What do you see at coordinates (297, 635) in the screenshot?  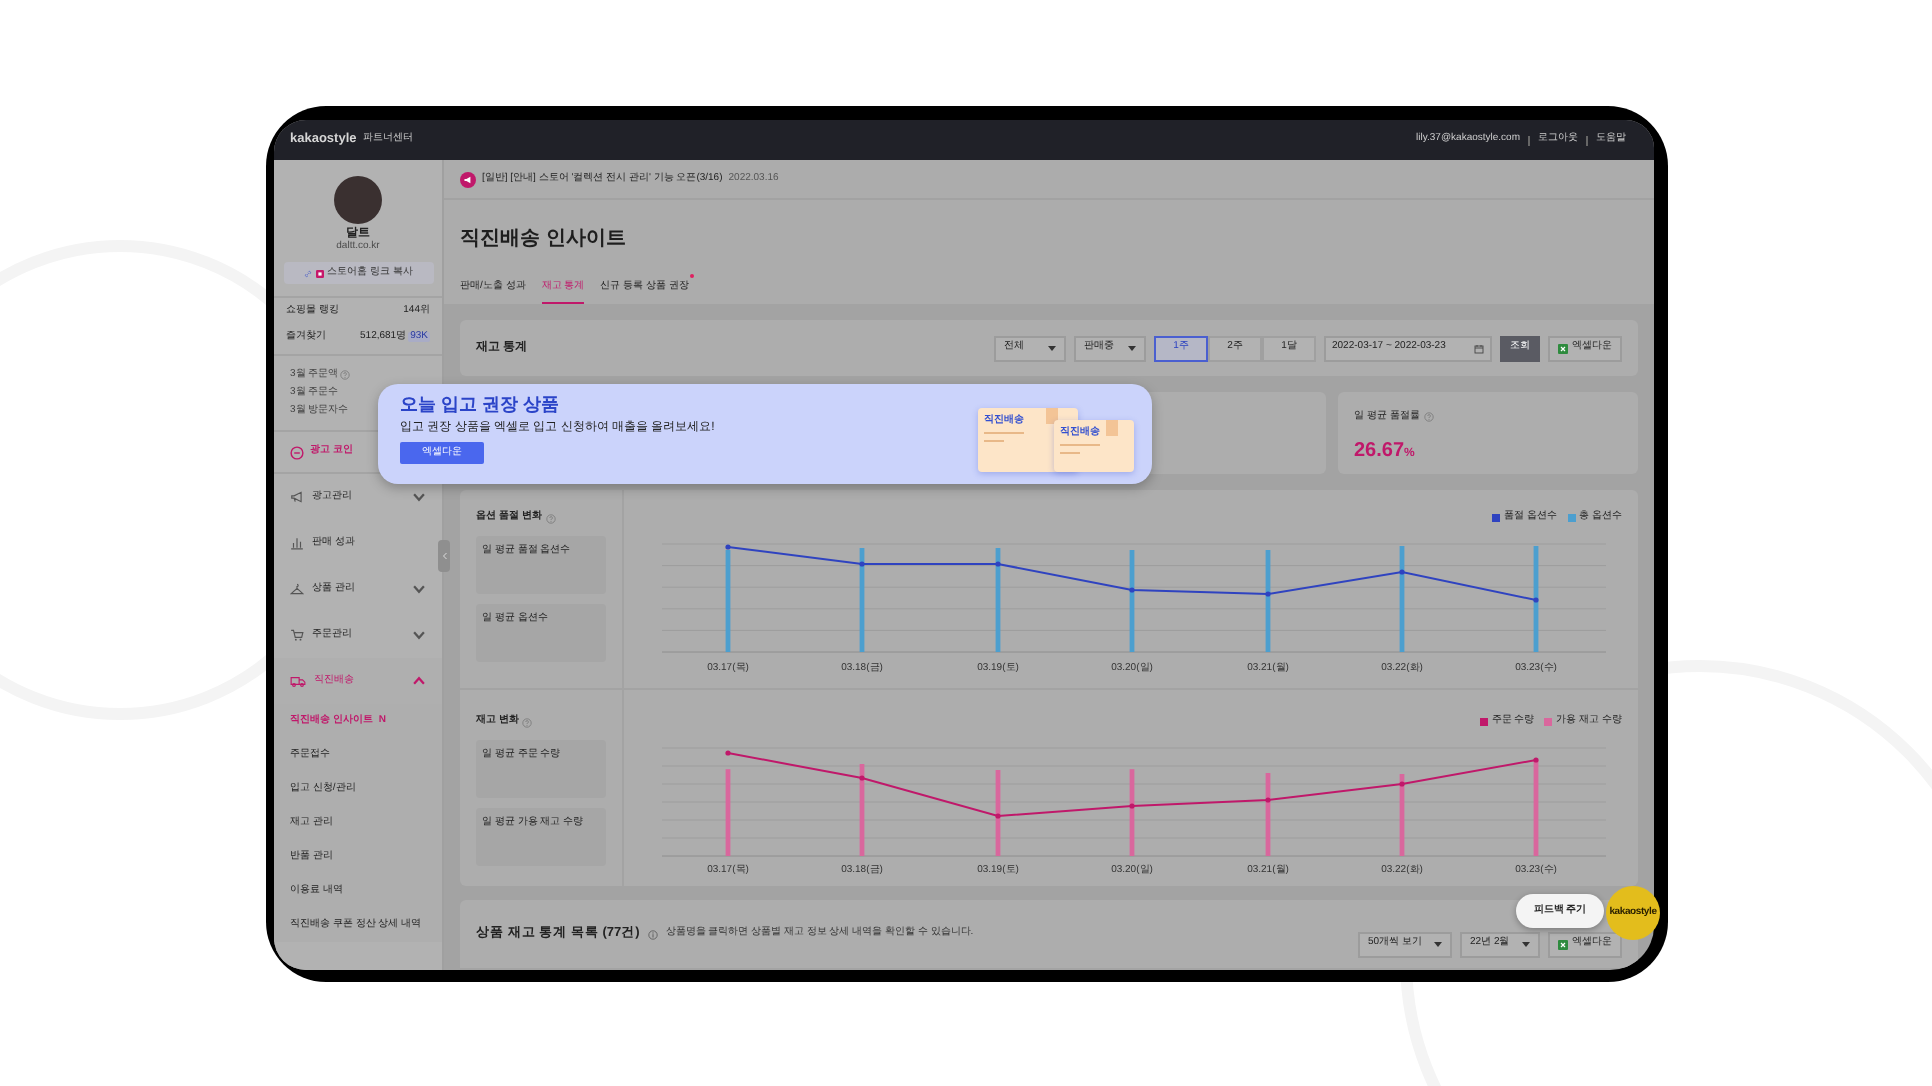 I see `cart-icon` at bounding box center [297, 635].